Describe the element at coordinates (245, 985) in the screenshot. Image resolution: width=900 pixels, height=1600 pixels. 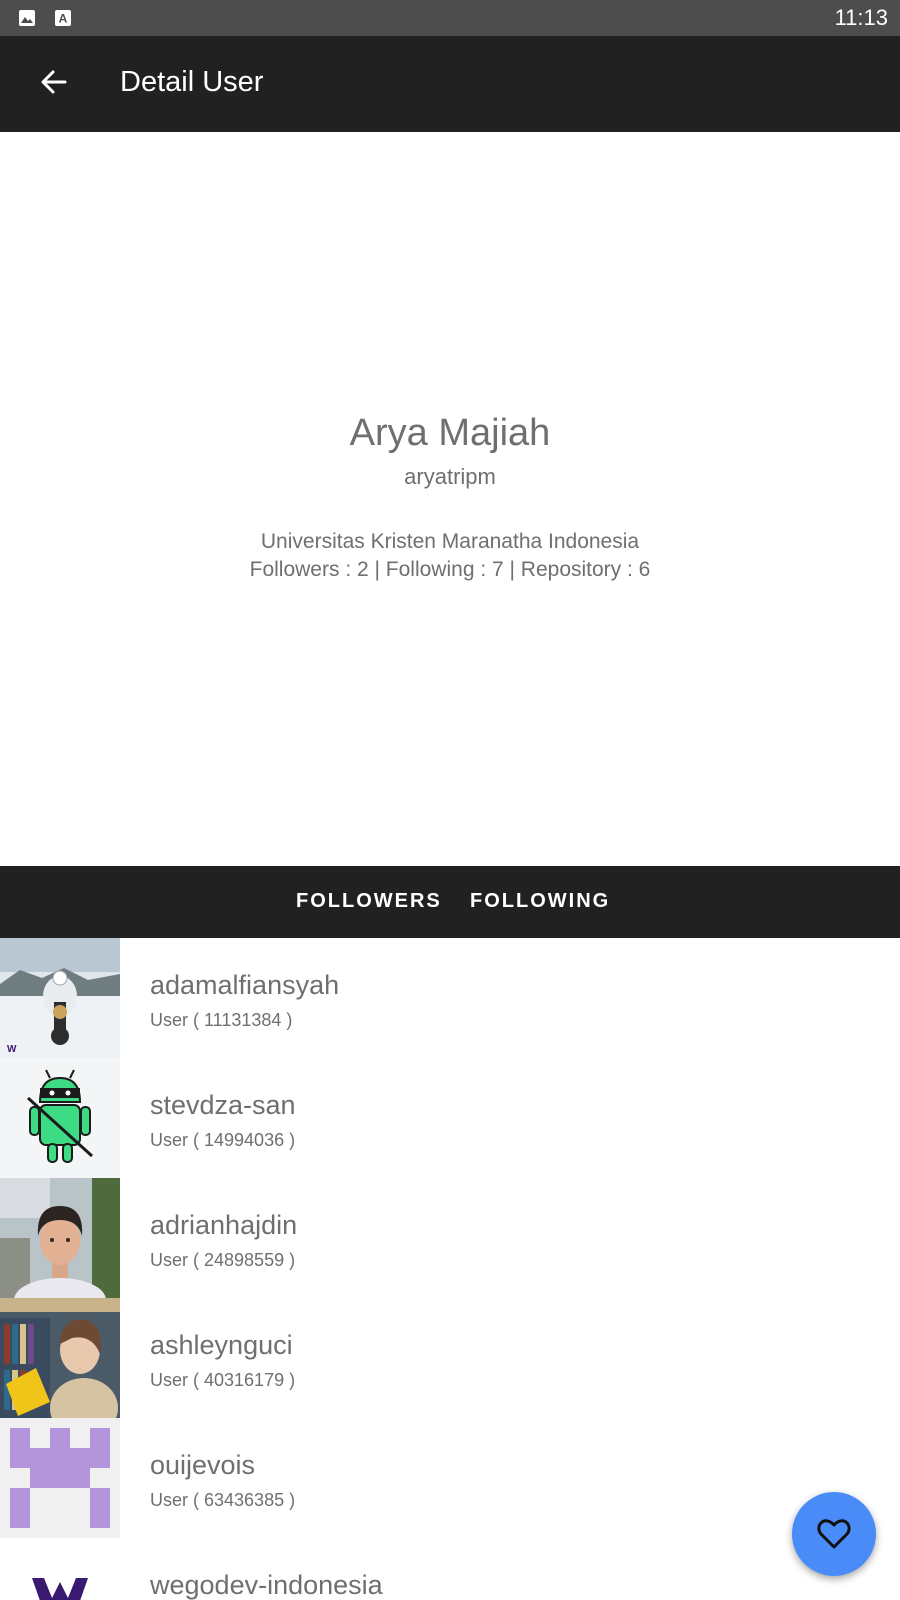
I see `user-login: adamalfiansyah` at that location.